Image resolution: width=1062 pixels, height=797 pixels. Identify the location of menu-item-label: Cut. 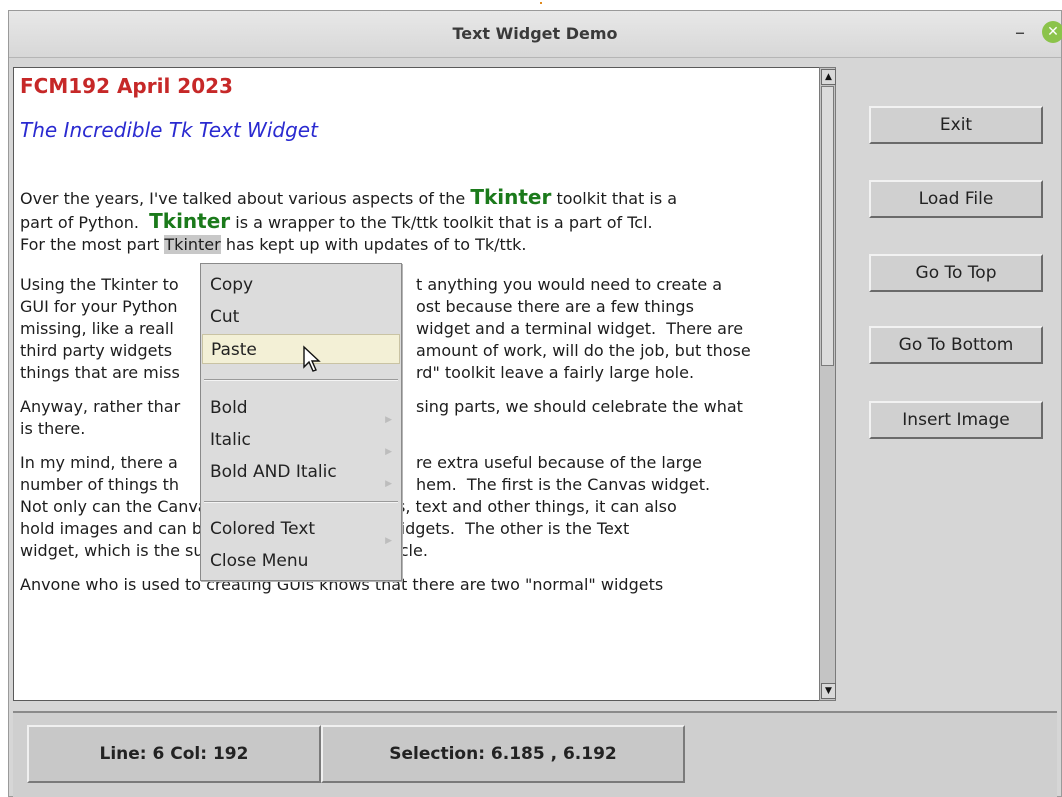
(225, 317).